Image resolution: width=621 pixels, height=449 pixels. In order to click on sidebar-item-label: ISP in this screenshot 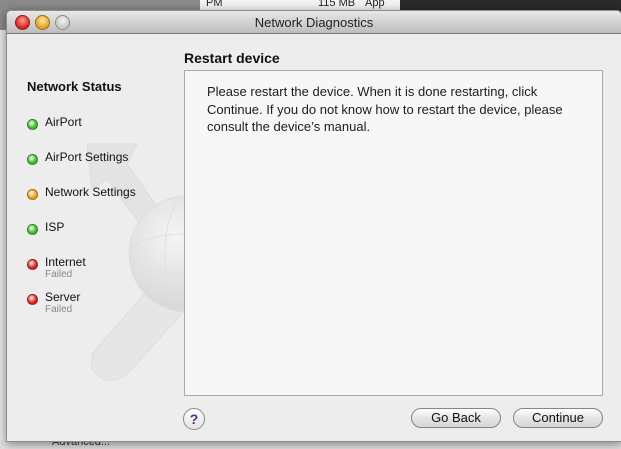, I will do `click(55, 227)`.